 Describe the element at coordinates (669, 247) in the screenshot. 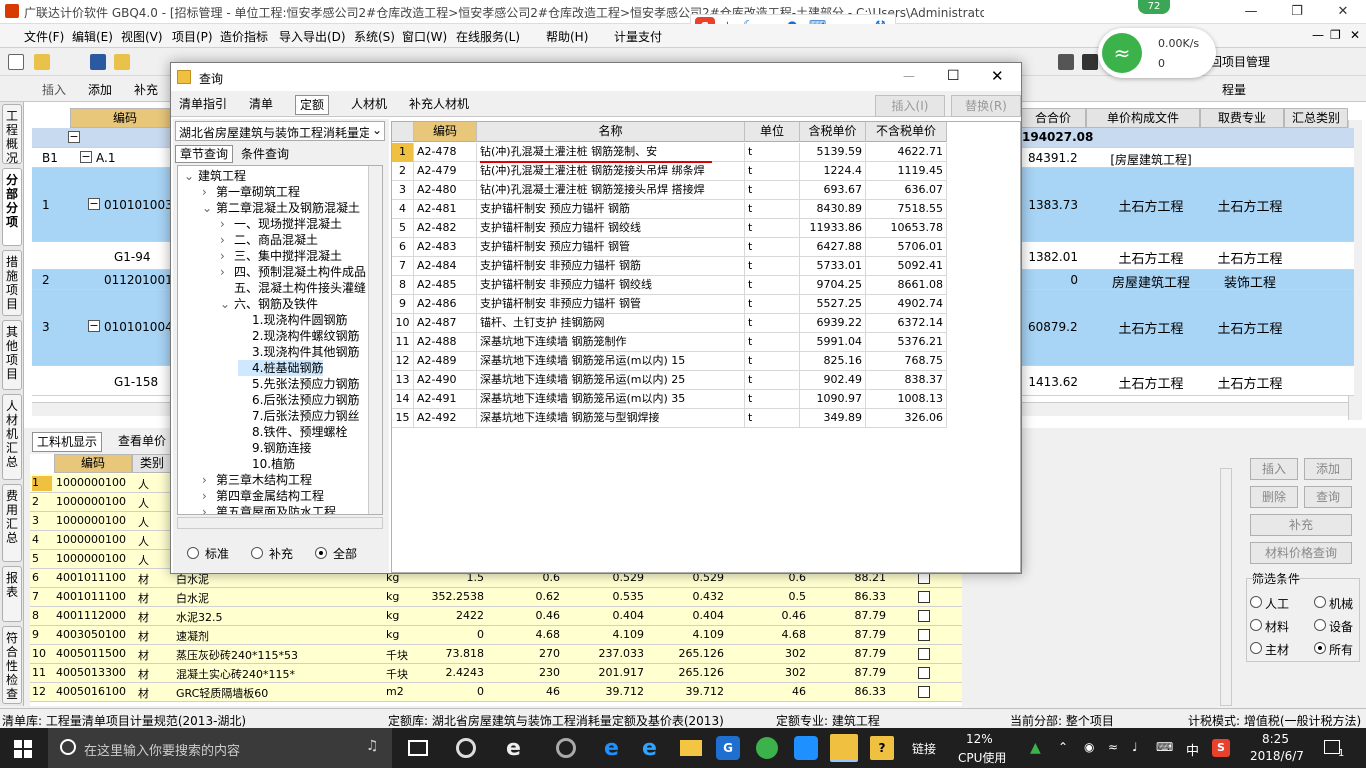

I see `table-row: 6 A2-483 支护锚杆制安 预应力锚杆 钢管 t 6427.88 5706.01` at that location.